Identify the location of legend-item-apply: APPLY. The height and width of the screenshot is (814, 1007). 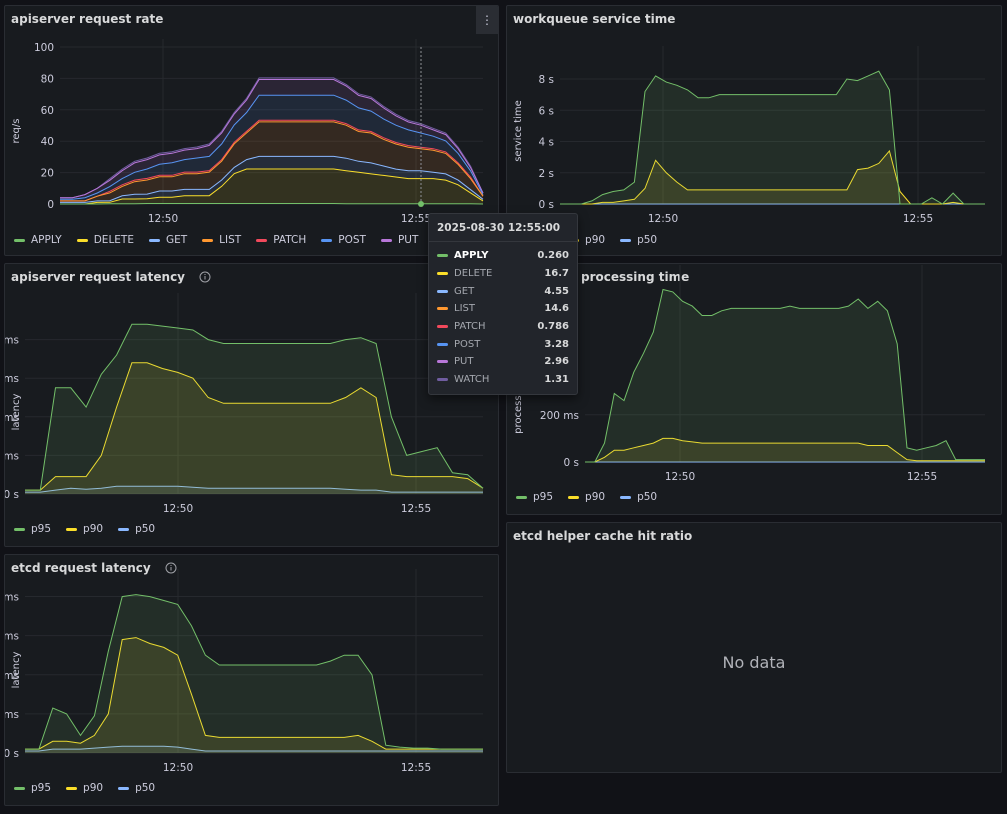
(38, 240).